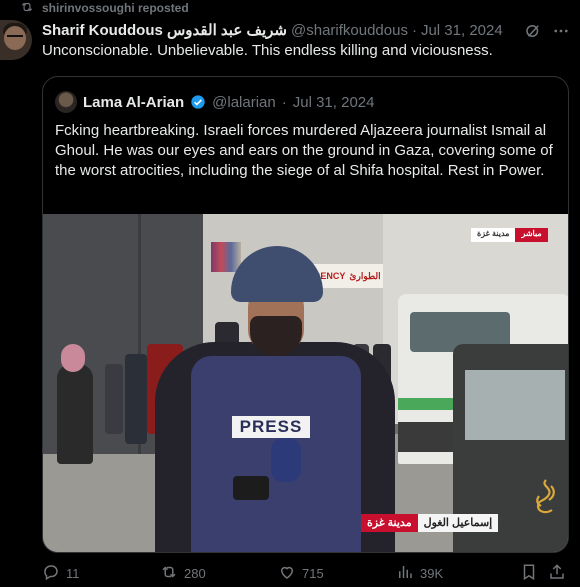  I want to click on retweet-icon, so click(169, 573).